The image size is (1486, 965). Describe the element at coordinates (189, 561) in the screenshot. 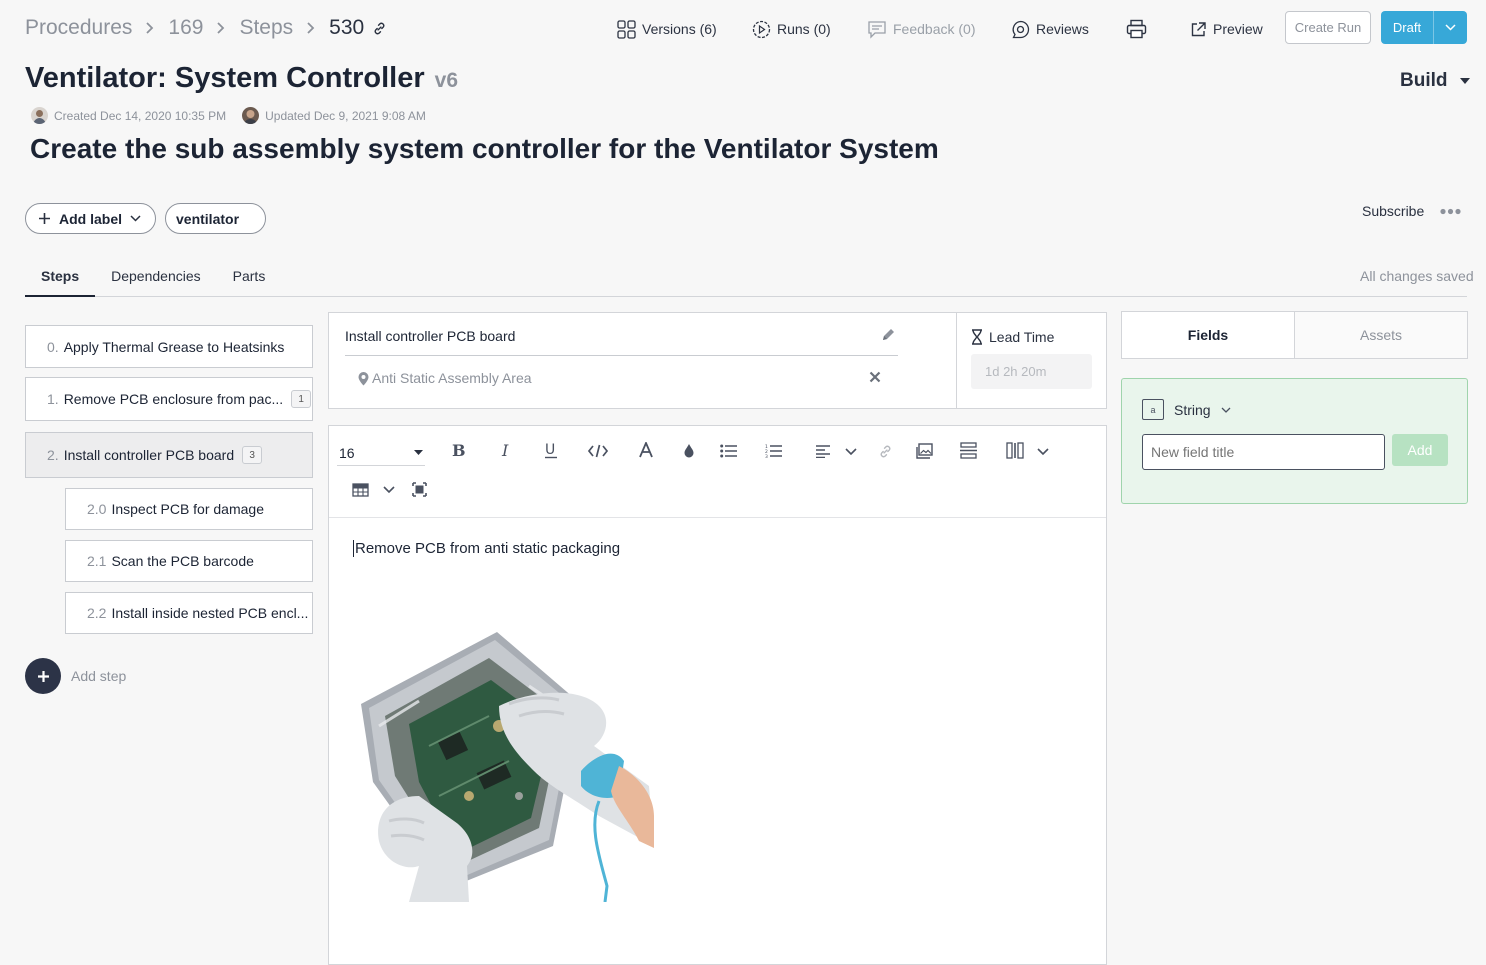

I see `substep-item: 2.1 Scan the PCB barcode` at that location.